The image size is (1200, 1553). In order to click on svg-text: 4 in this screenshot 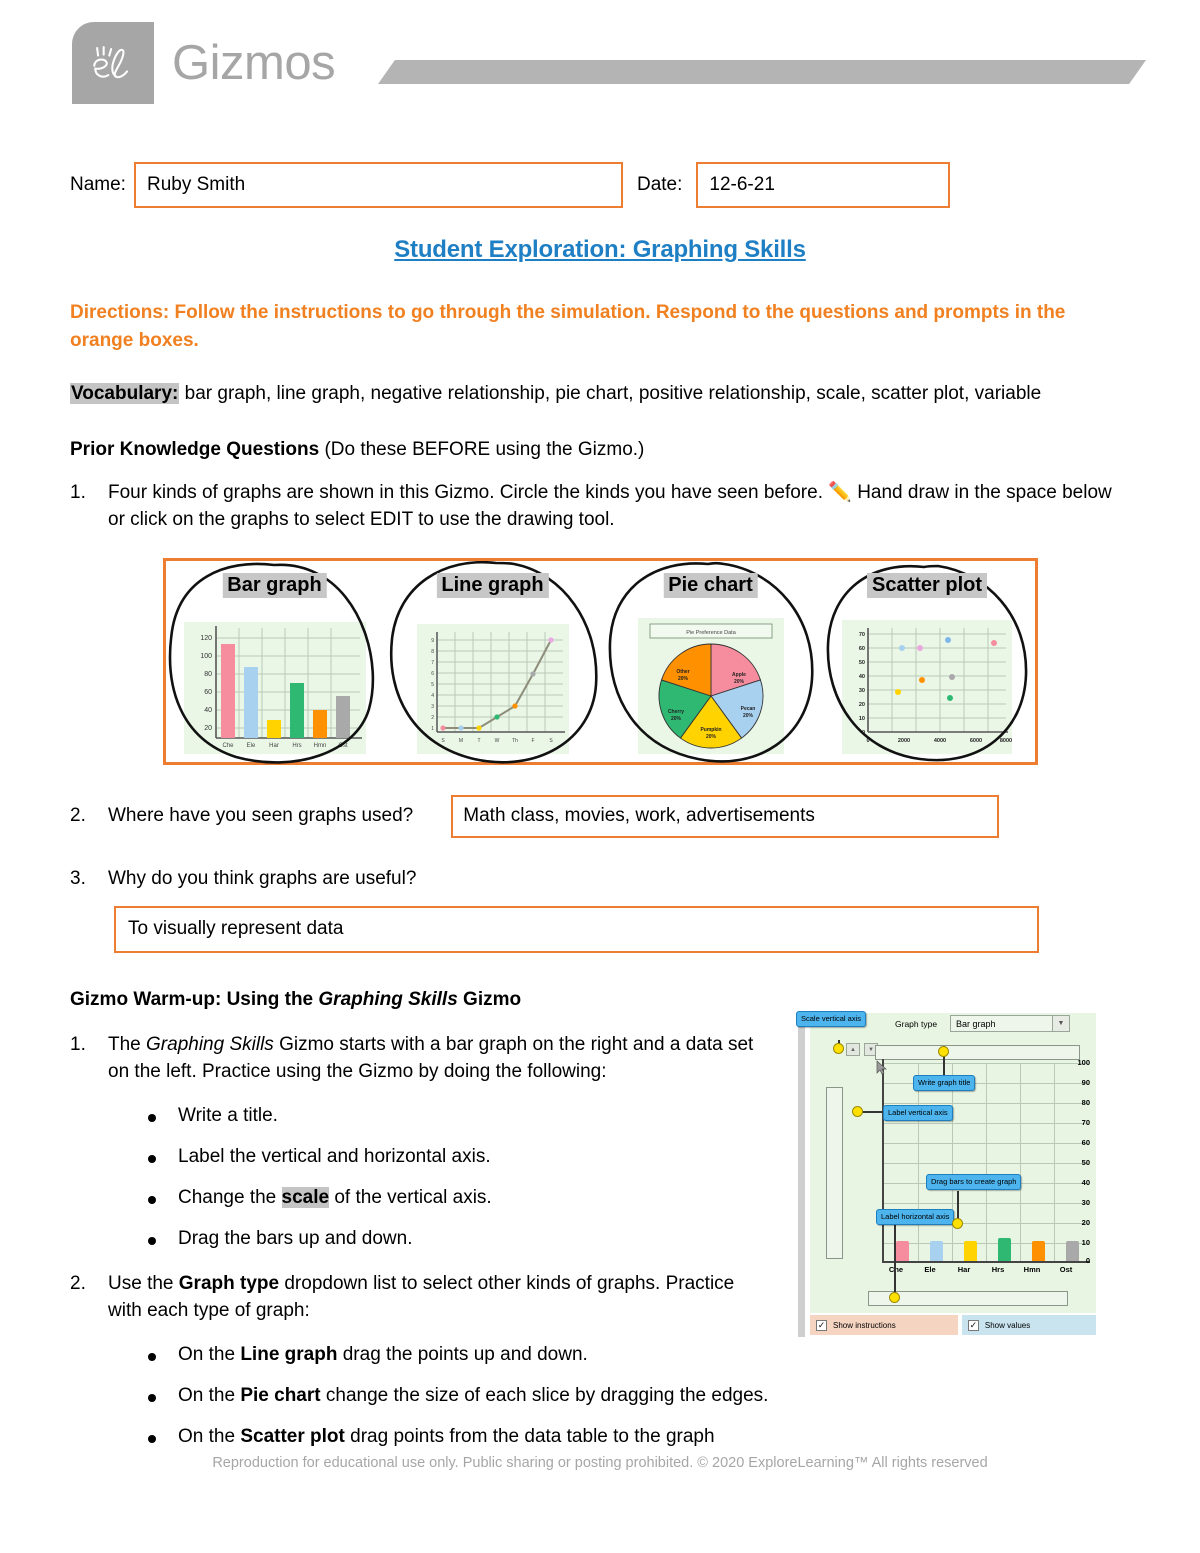, I will do `click(432, 696)`.